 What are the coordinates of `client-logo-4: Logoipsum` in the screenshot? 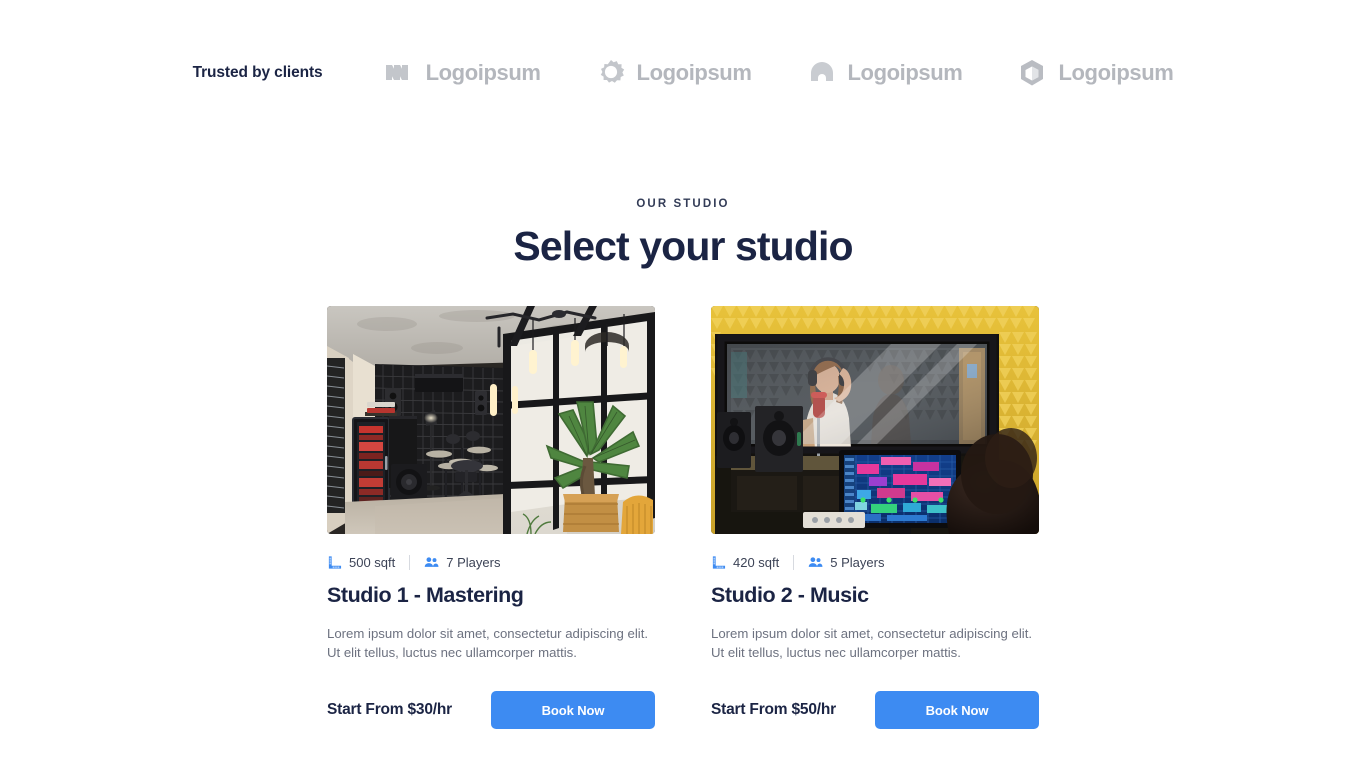 It's located at (1095, 73).